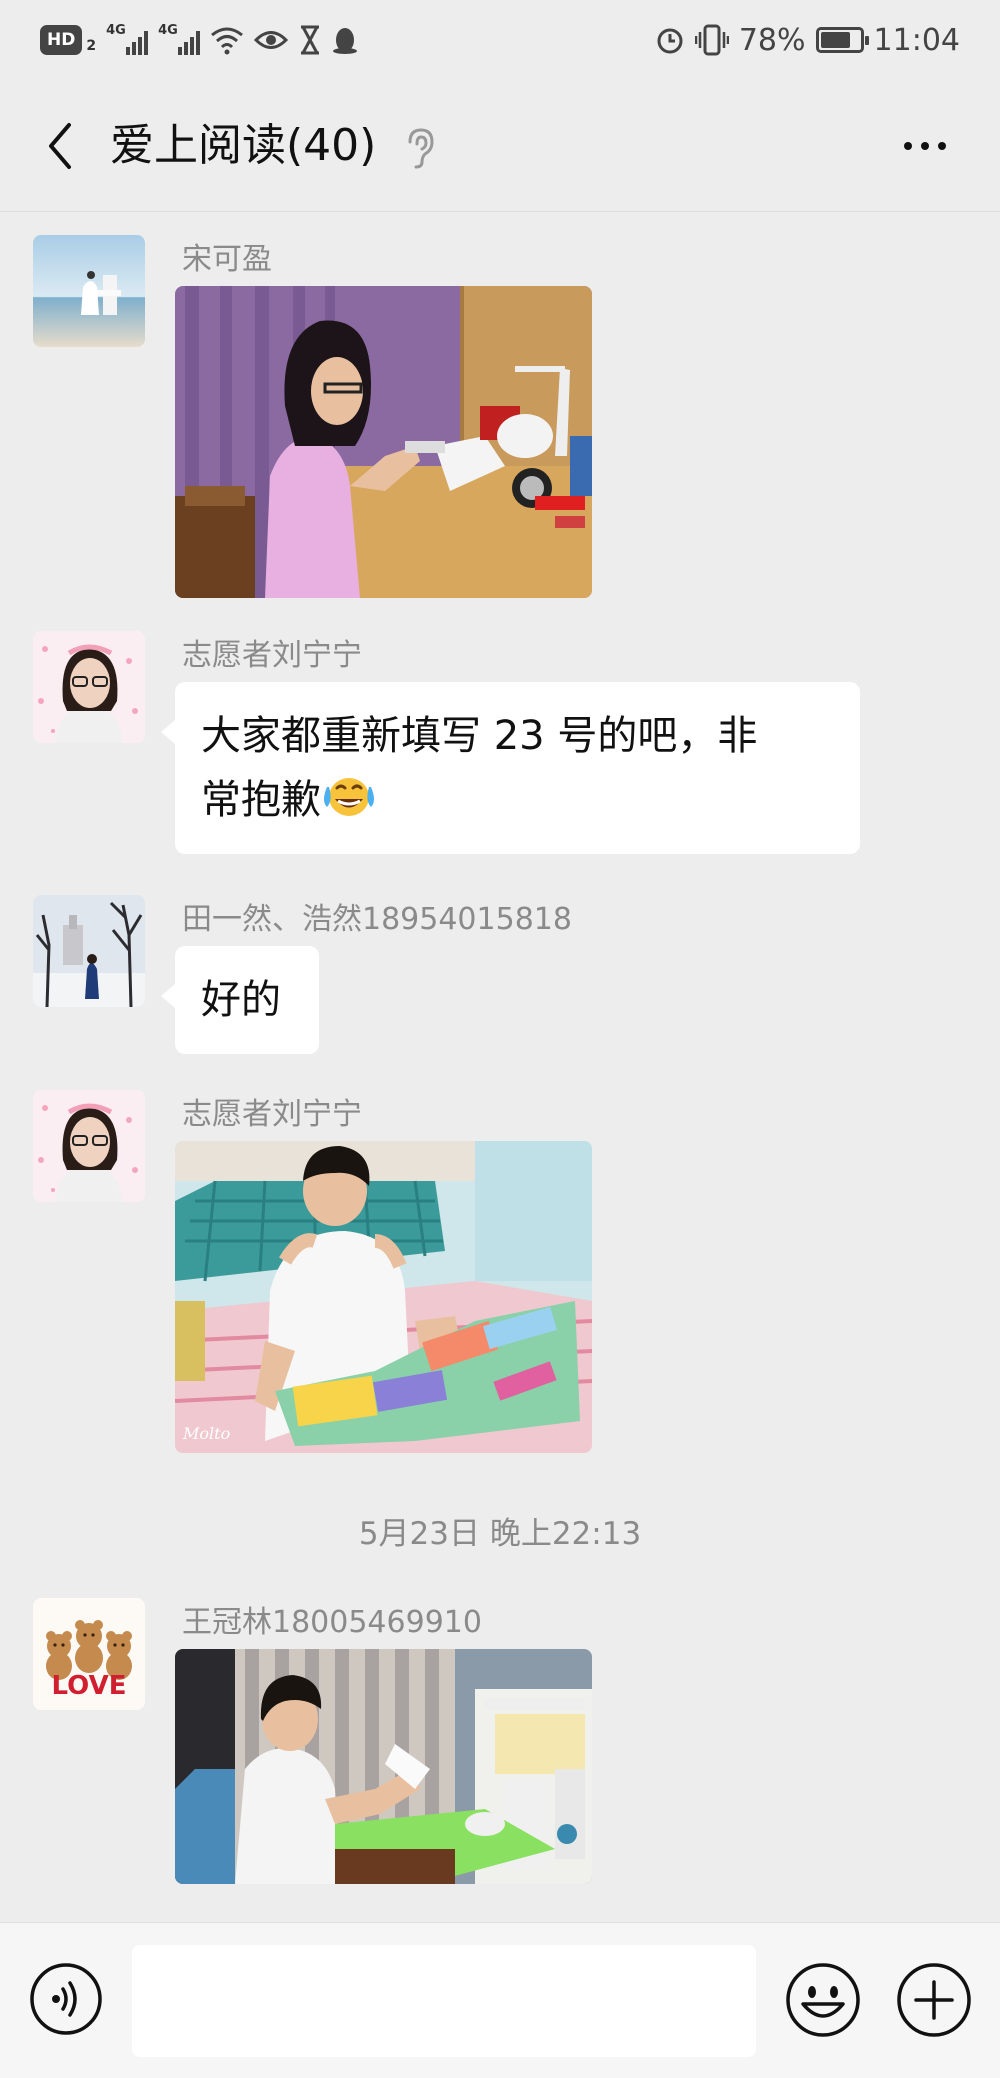 Image resolution: width=1000 pixels, height=2078 pixels. I want to click on avatar-love-text: LOVE, so click(89, 1686).